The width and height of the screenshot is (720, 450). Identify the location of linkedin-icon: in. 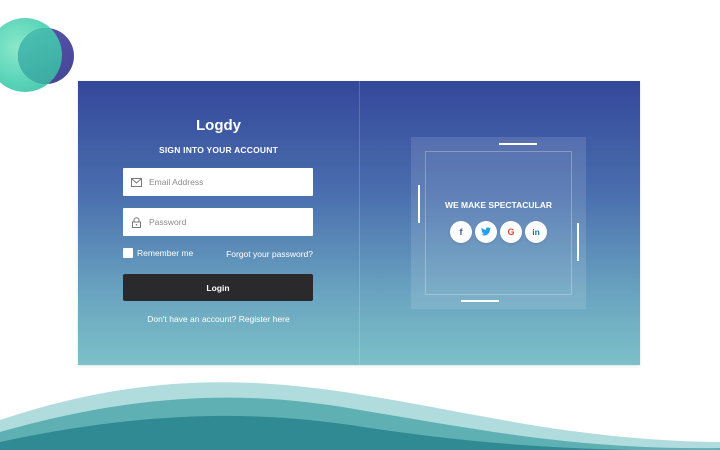
(536, 232).